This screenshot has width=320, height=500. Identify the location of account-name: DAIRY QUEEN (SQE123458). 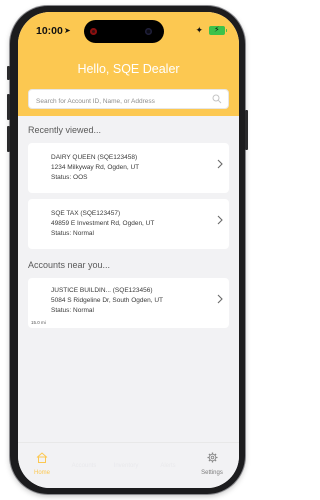
(94, 157).